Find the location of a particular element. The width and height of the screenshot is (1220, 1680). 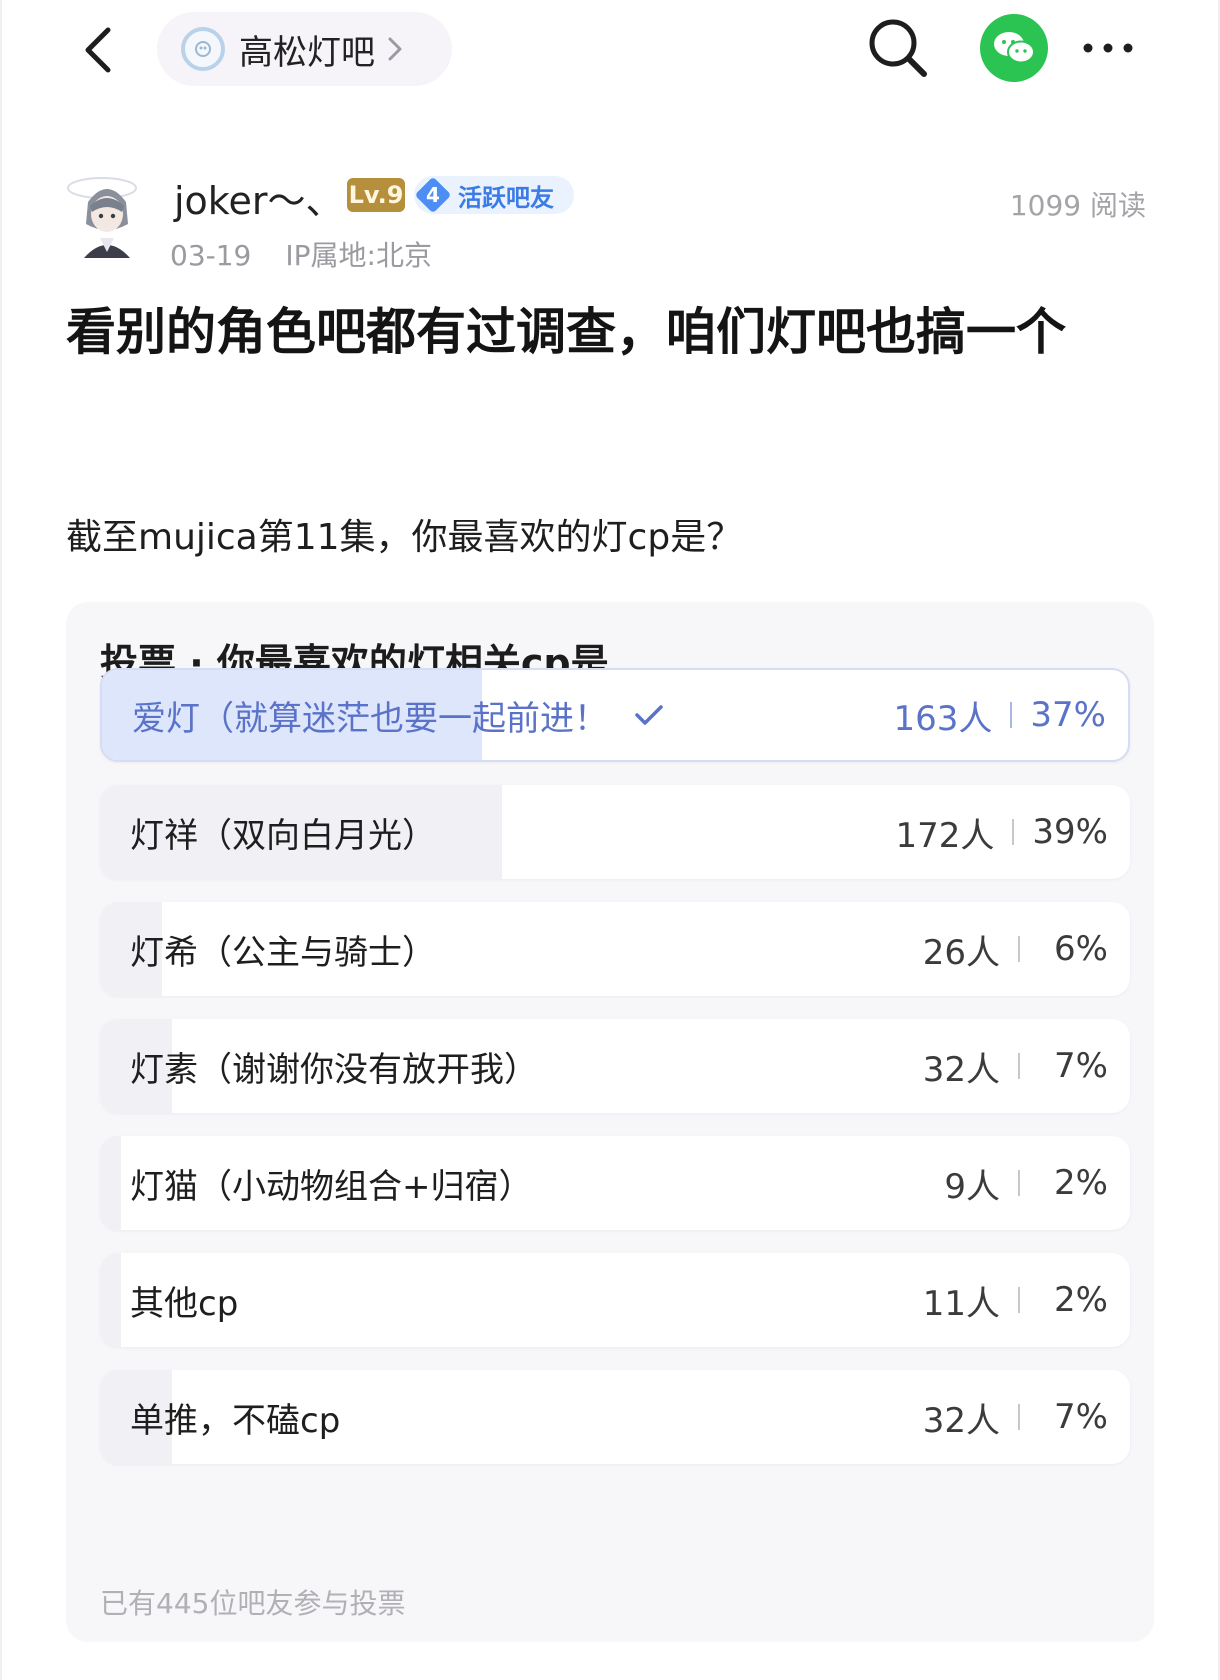

poll-option-text: 单推，不磕cp is located at coordinates (235, 1420).